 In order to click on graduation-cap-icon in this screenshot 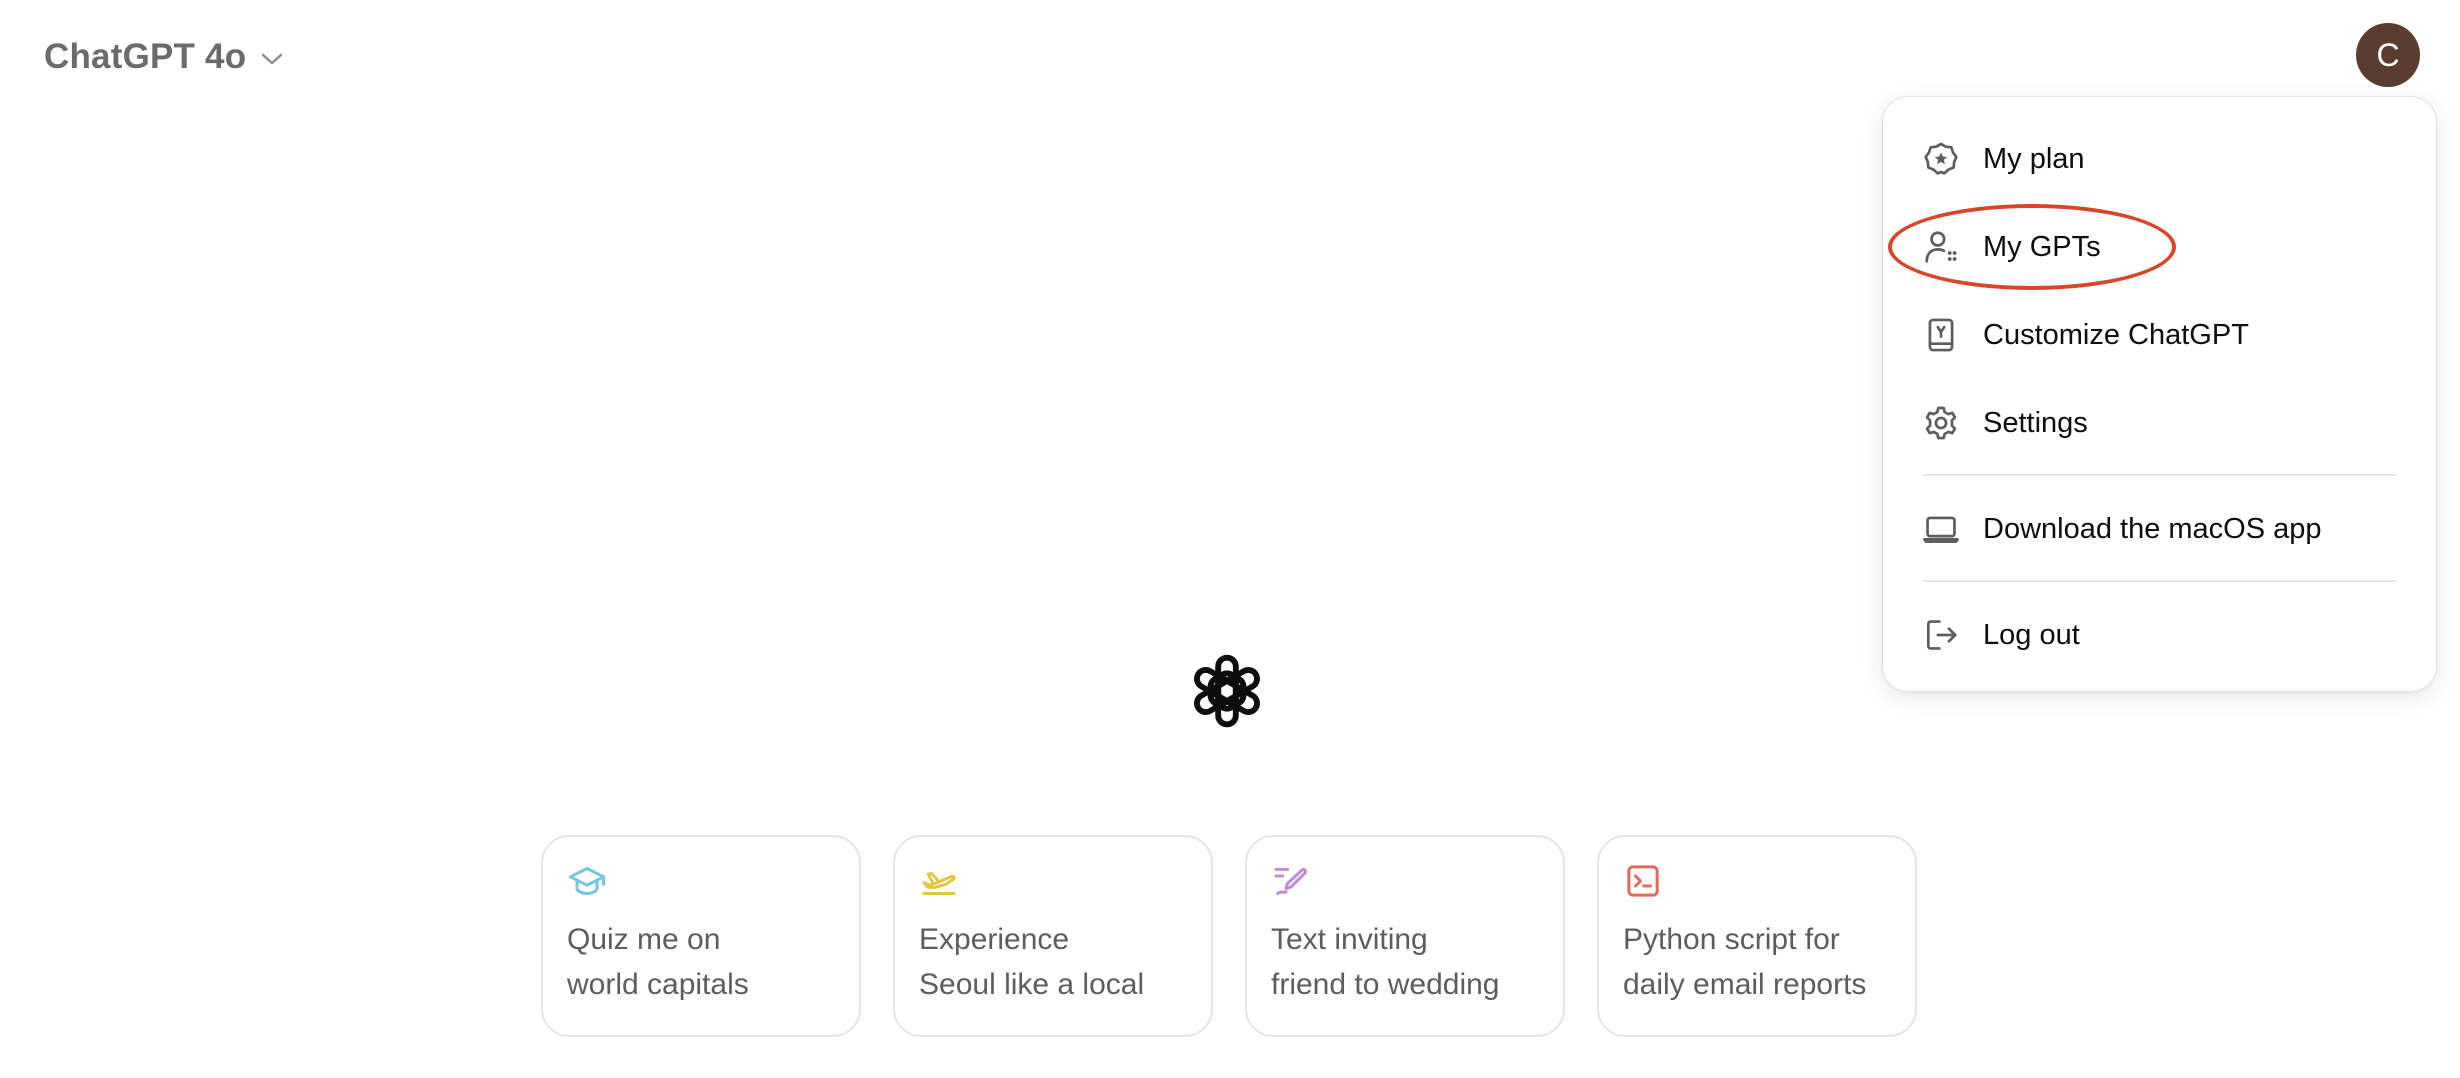, I will do `click(587, 881)`.